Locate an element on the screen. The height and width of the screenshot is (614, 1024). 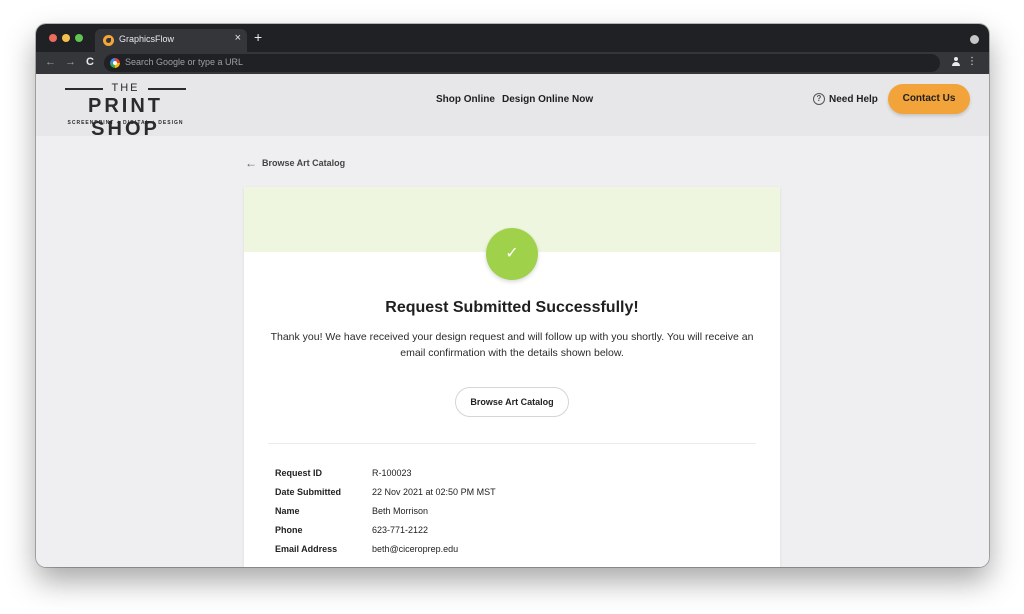
address-bar: Search Google or type a URL is located at coordinates (522, 63).